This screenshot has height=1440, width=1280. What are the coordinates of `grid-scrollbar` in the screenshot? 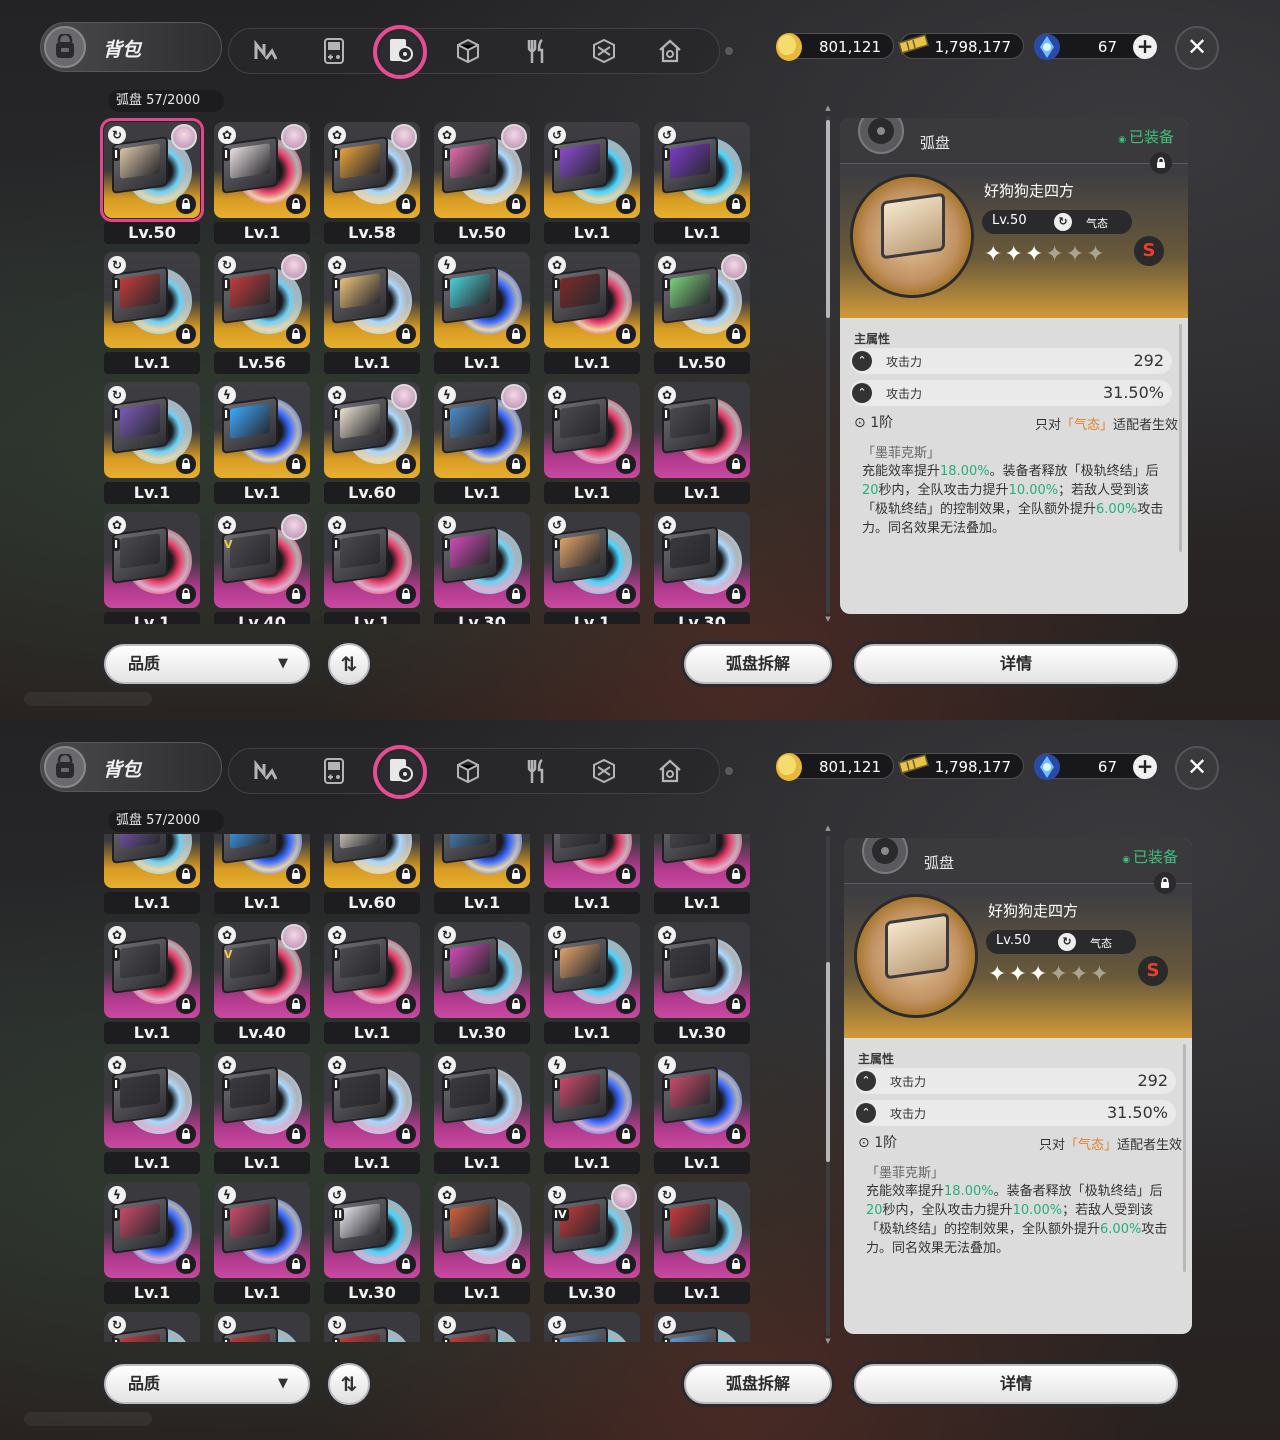 It's located at (828, 1086).